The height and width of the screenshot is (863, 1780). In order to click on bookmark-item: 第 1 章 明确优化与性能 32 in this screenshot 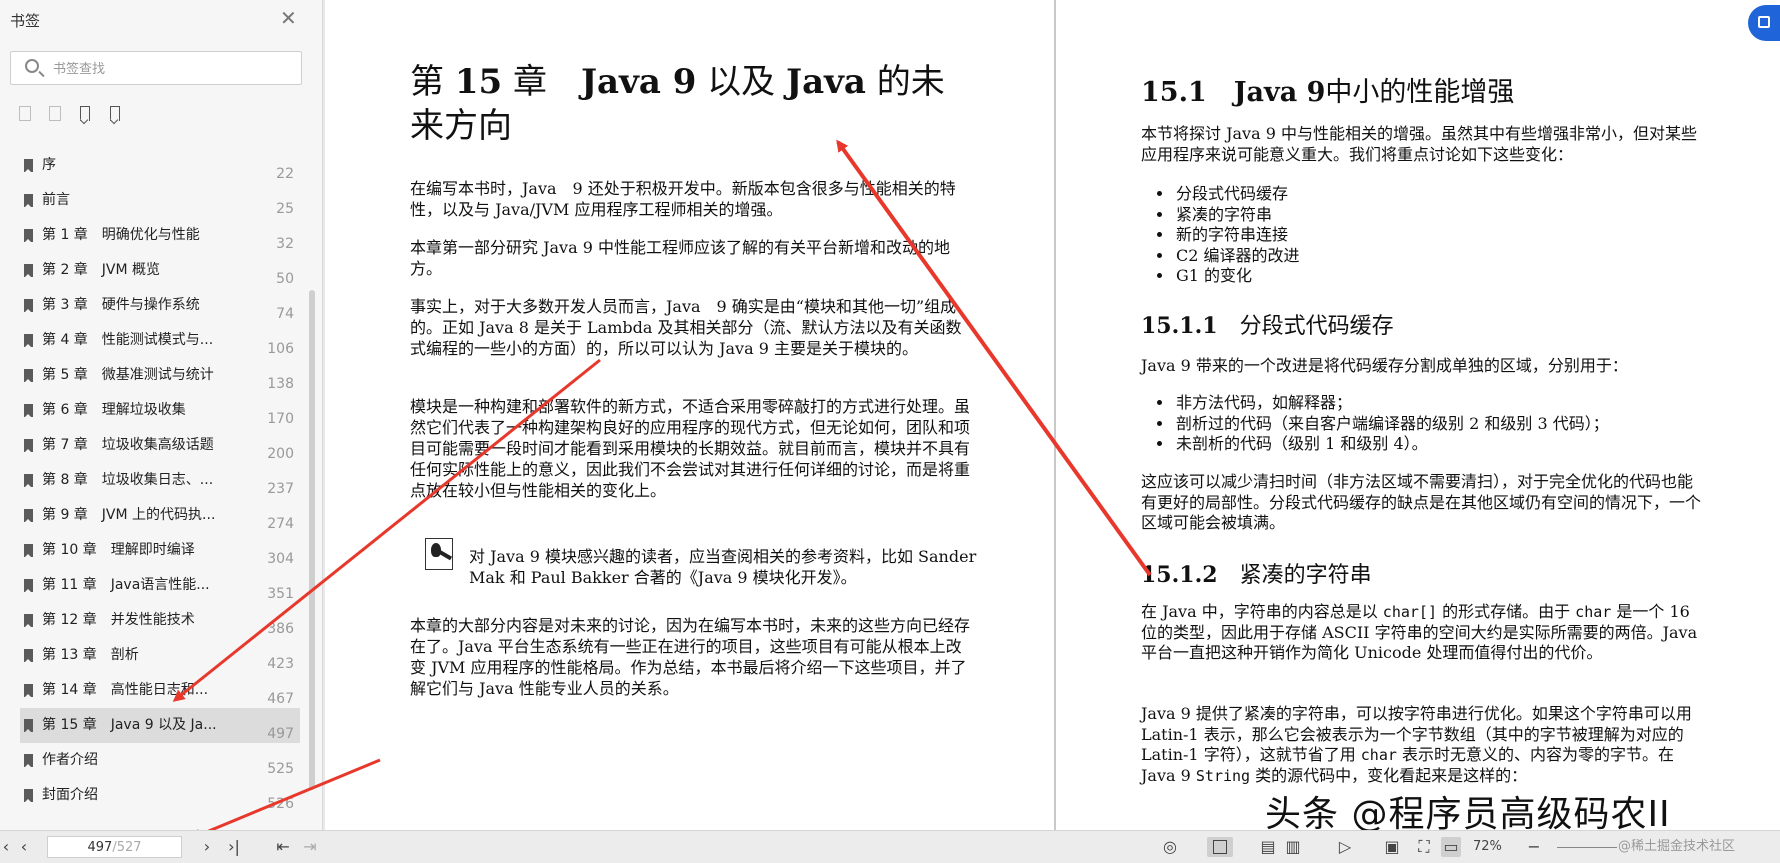, I will do `click(150, 235)`.